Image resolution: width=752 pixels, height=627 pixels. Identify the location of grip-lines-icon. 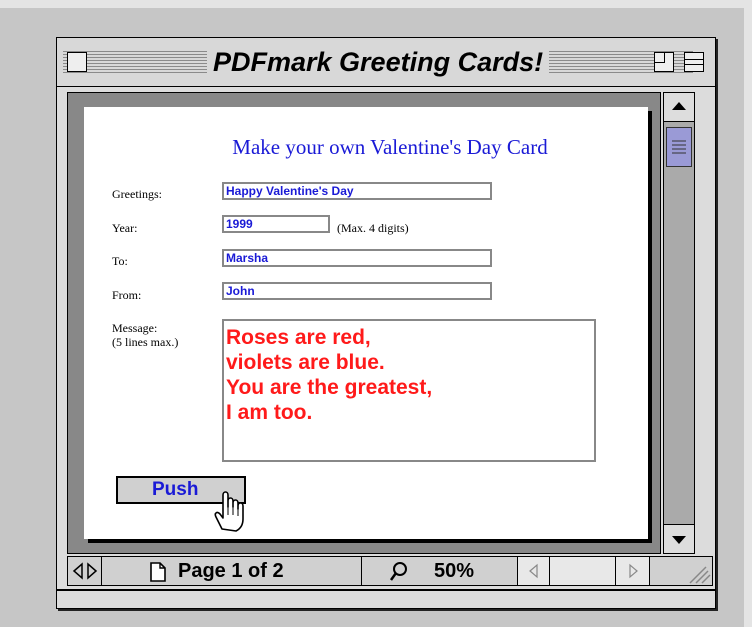
(679, 147).